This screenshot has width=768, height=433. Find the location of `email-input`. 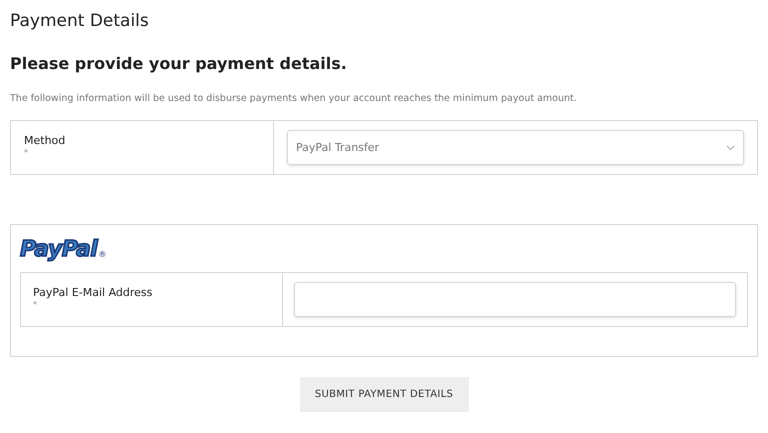

email-input is located at coordinates (515, 300).